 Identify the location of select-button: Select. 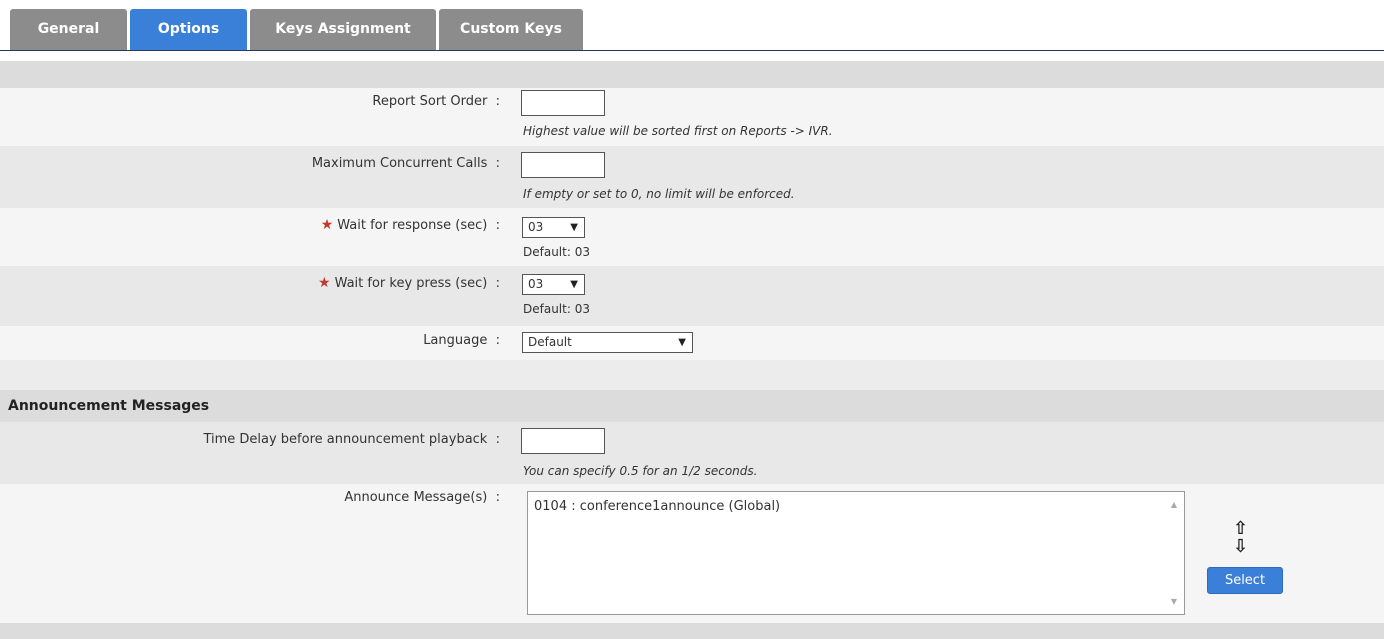
(1245, 580).